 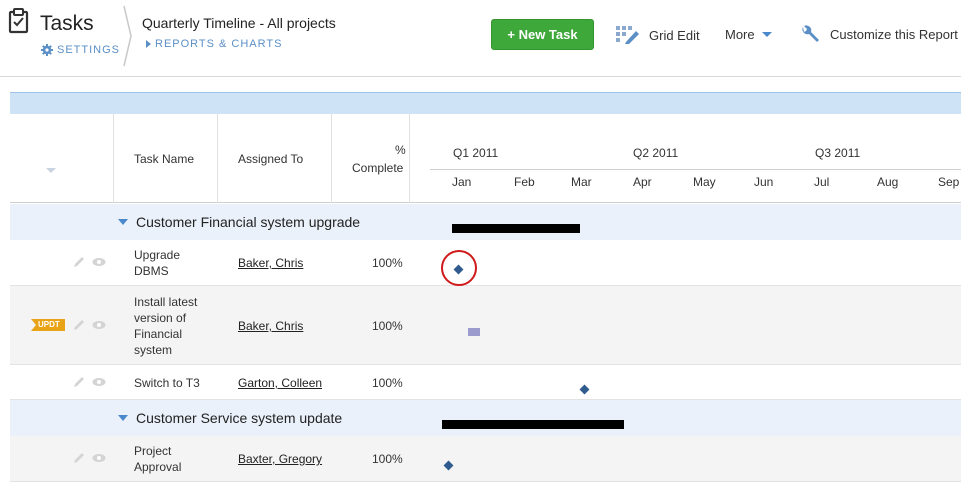 What do you see at coordinates (51, 170) in the screenshot?
I see `sort-caret-icon` at bounding box center [51, 170].